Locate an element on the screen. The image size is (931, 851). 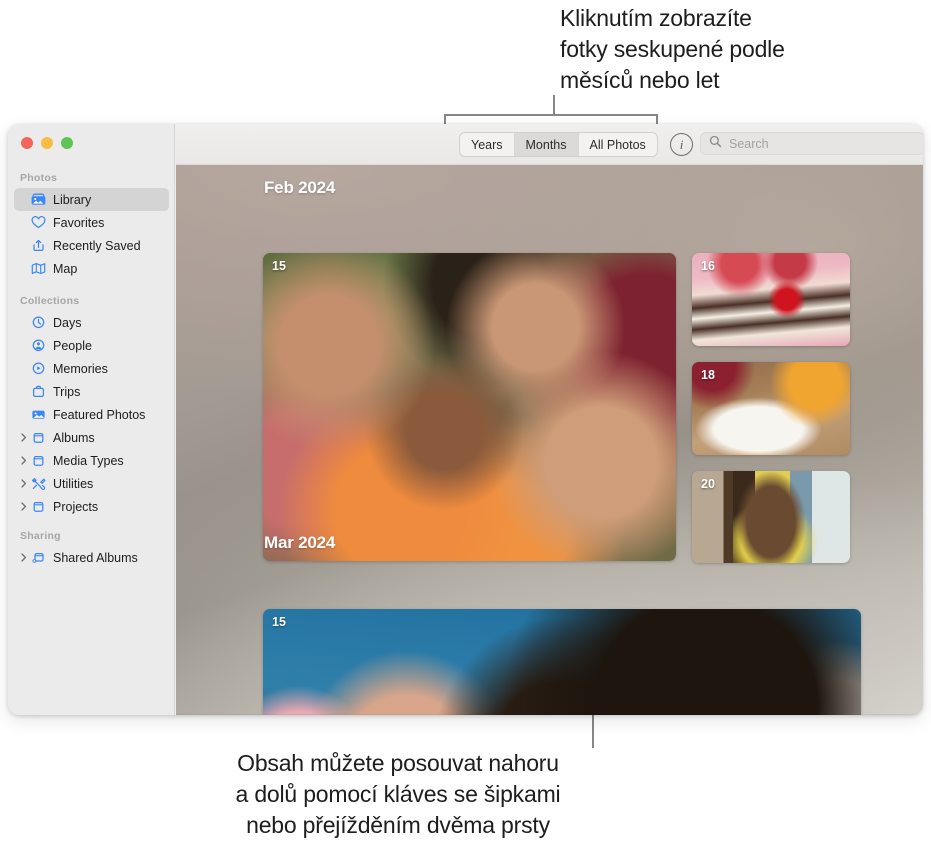
sidebar-item-recently-saved: Recently Saved is located at coordinates (91, 245).